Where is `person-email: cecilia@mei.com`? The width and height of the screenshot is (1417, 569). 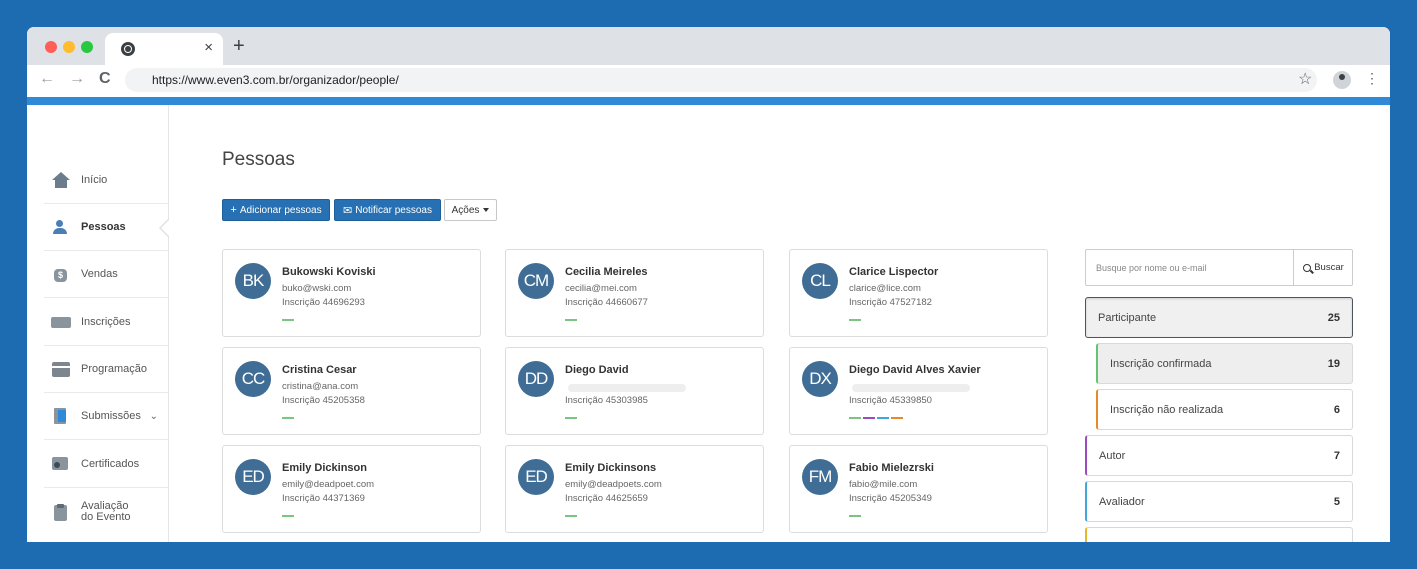 person-email: cecilia@mei.com is located at coordinates (601, 288).